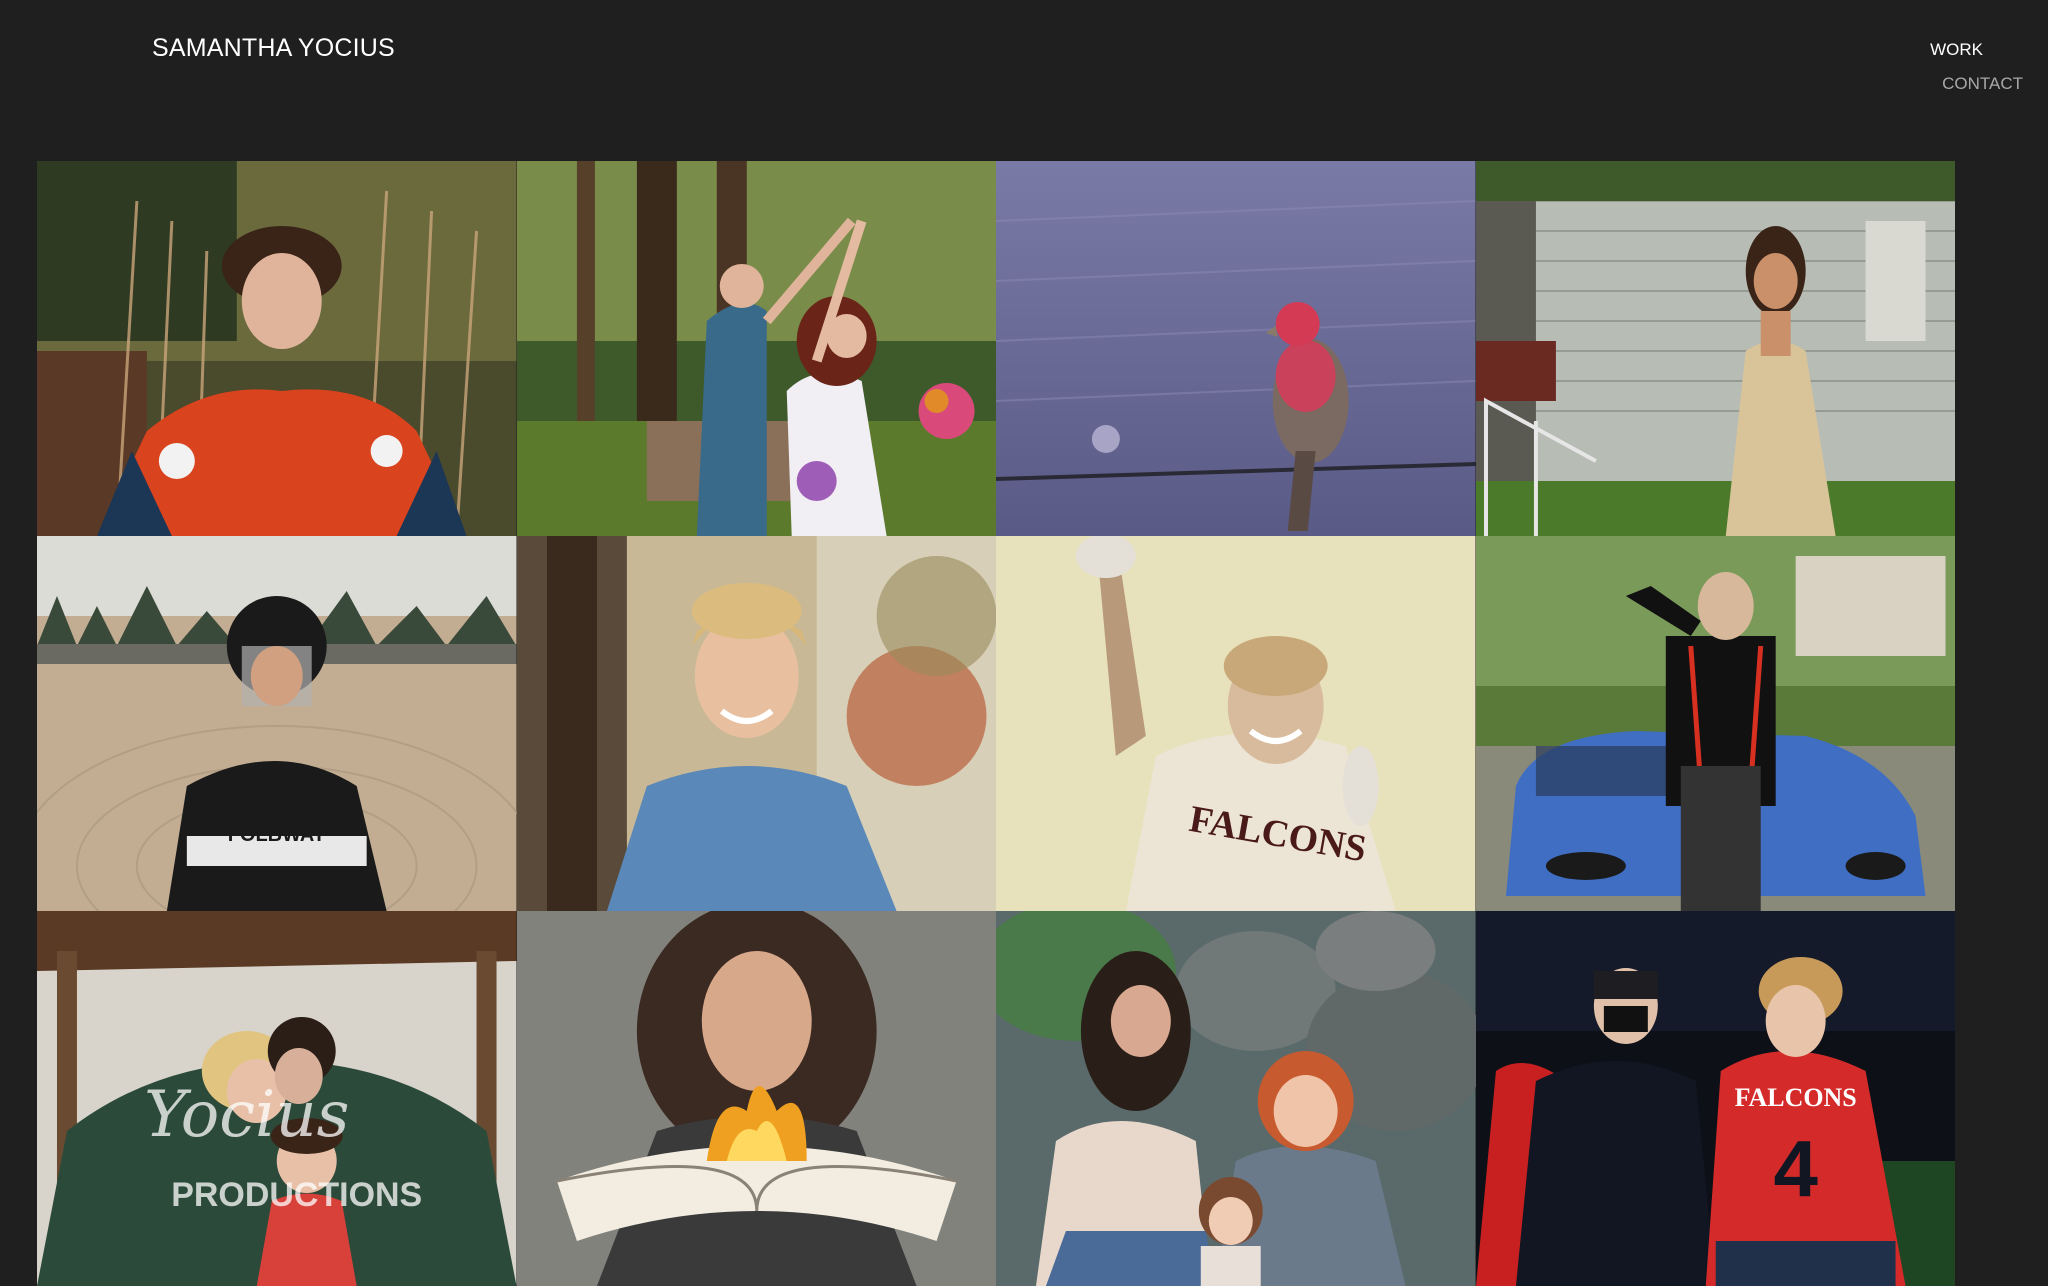 This screenshot has height=1286, width=2048. I want to click on gallery-tile-9: Yocius PRODUCTIONS, so click(277, 1098).